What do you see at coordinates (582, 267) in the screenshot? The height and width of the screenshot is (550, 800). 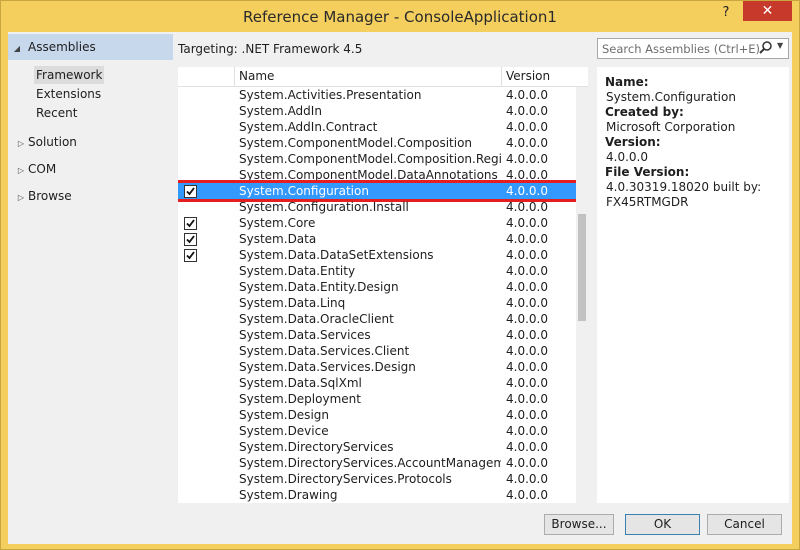 I see `scrollbar-thumb` at bounding box center [582, 267].